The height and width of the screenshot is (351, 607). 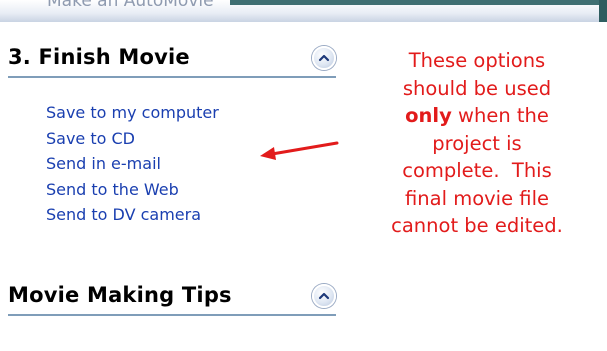 I want to click on movie-making-tips-title: Movie Making Tips, so click(x=120, y=295).